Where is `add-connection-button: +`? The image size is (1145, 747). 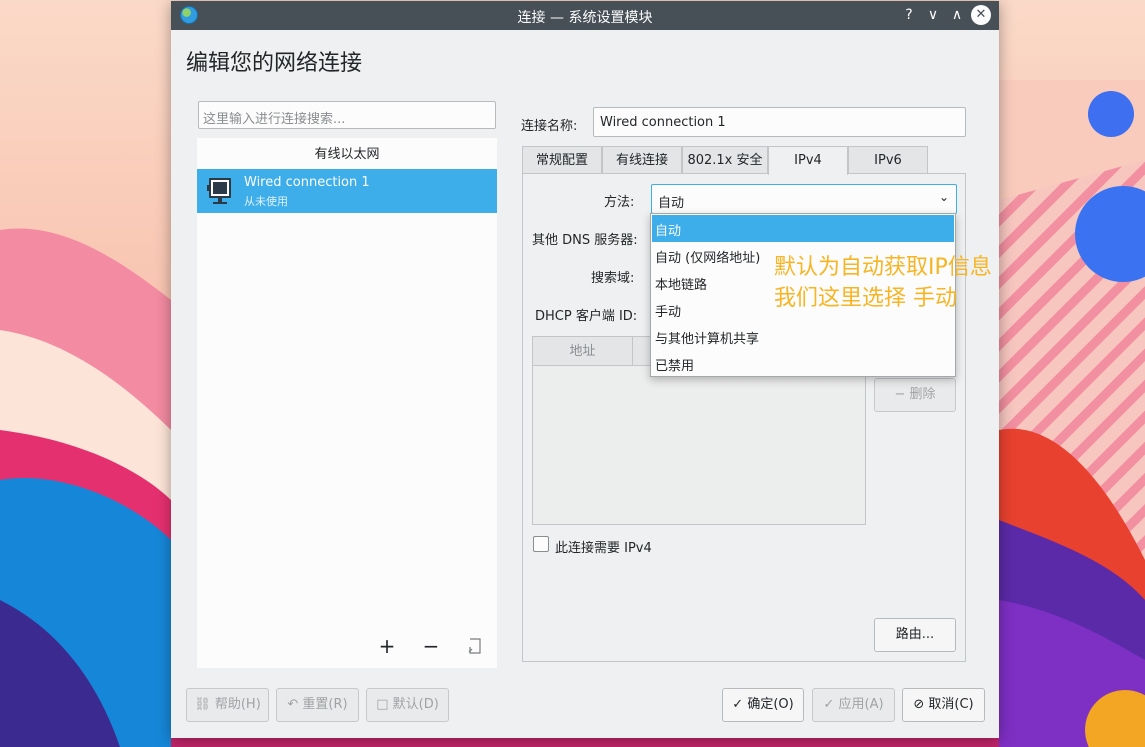
add-connection-button: + is located at coordinates (387, 646).